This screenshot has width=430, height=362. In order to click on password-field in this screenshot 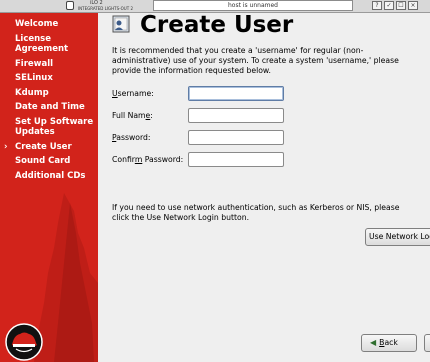, I will do `click(236, 137)`.